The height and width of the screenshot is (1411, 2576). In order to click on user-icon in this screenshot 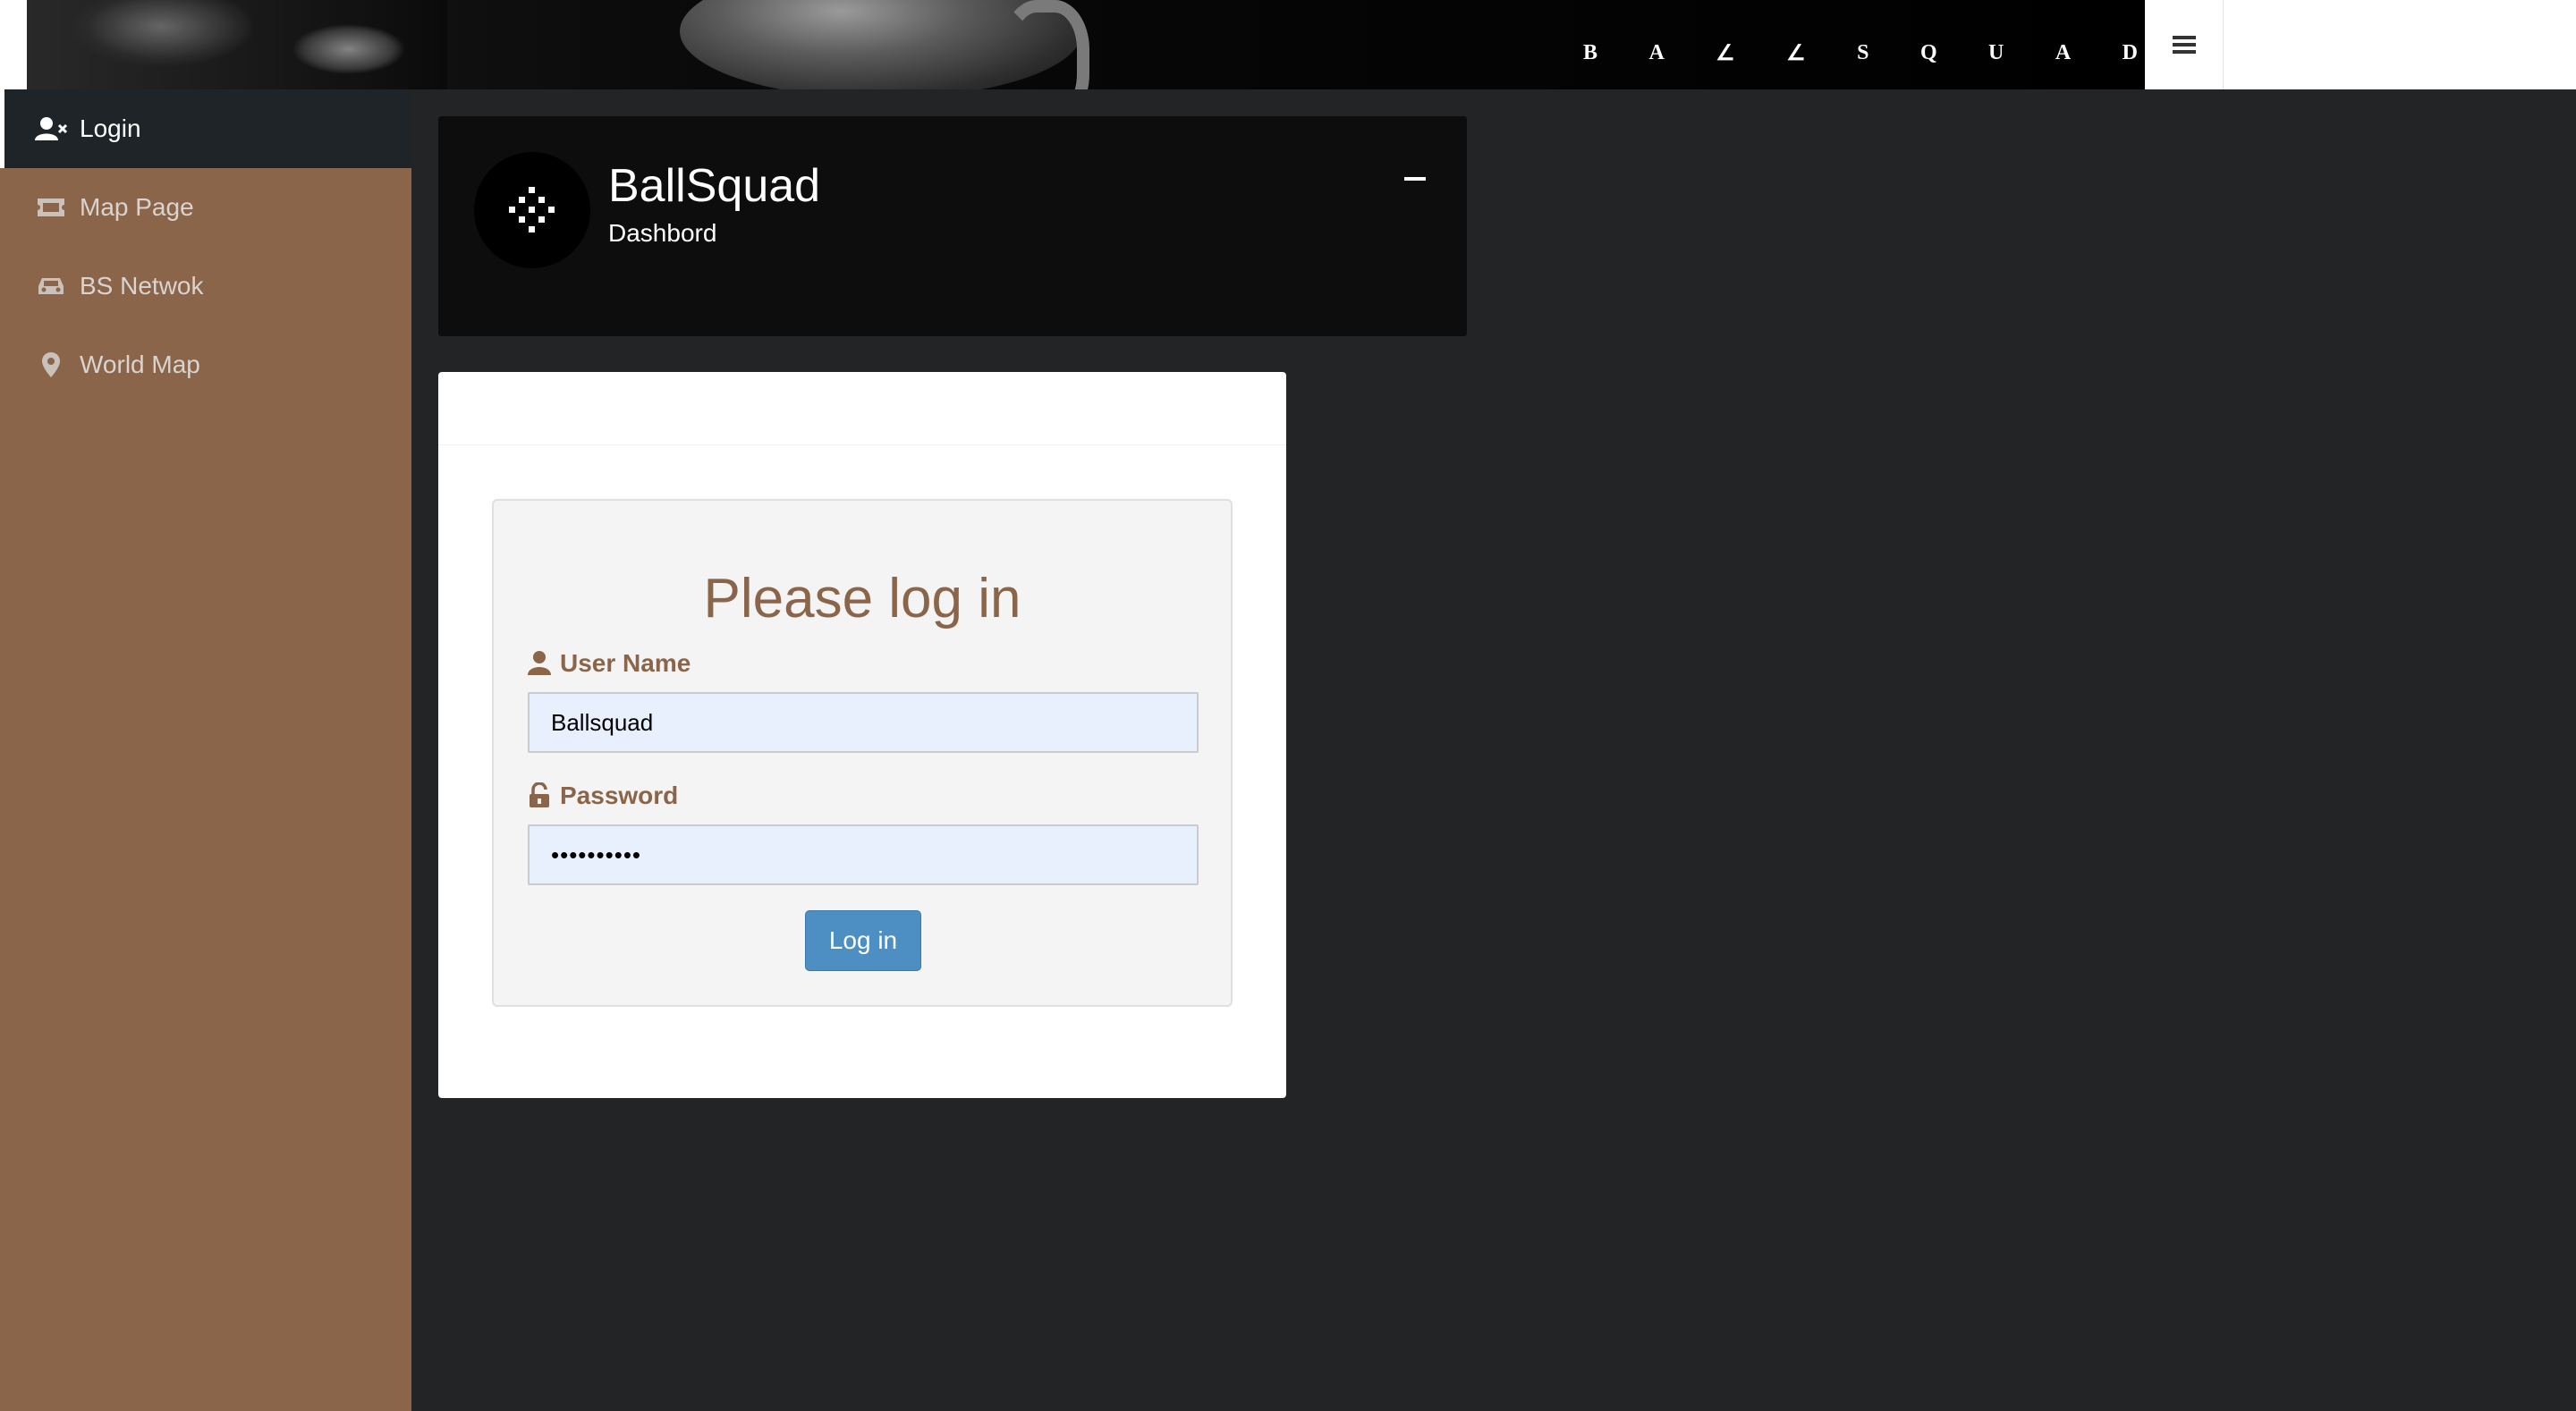, I will do `click(541, 664)`.